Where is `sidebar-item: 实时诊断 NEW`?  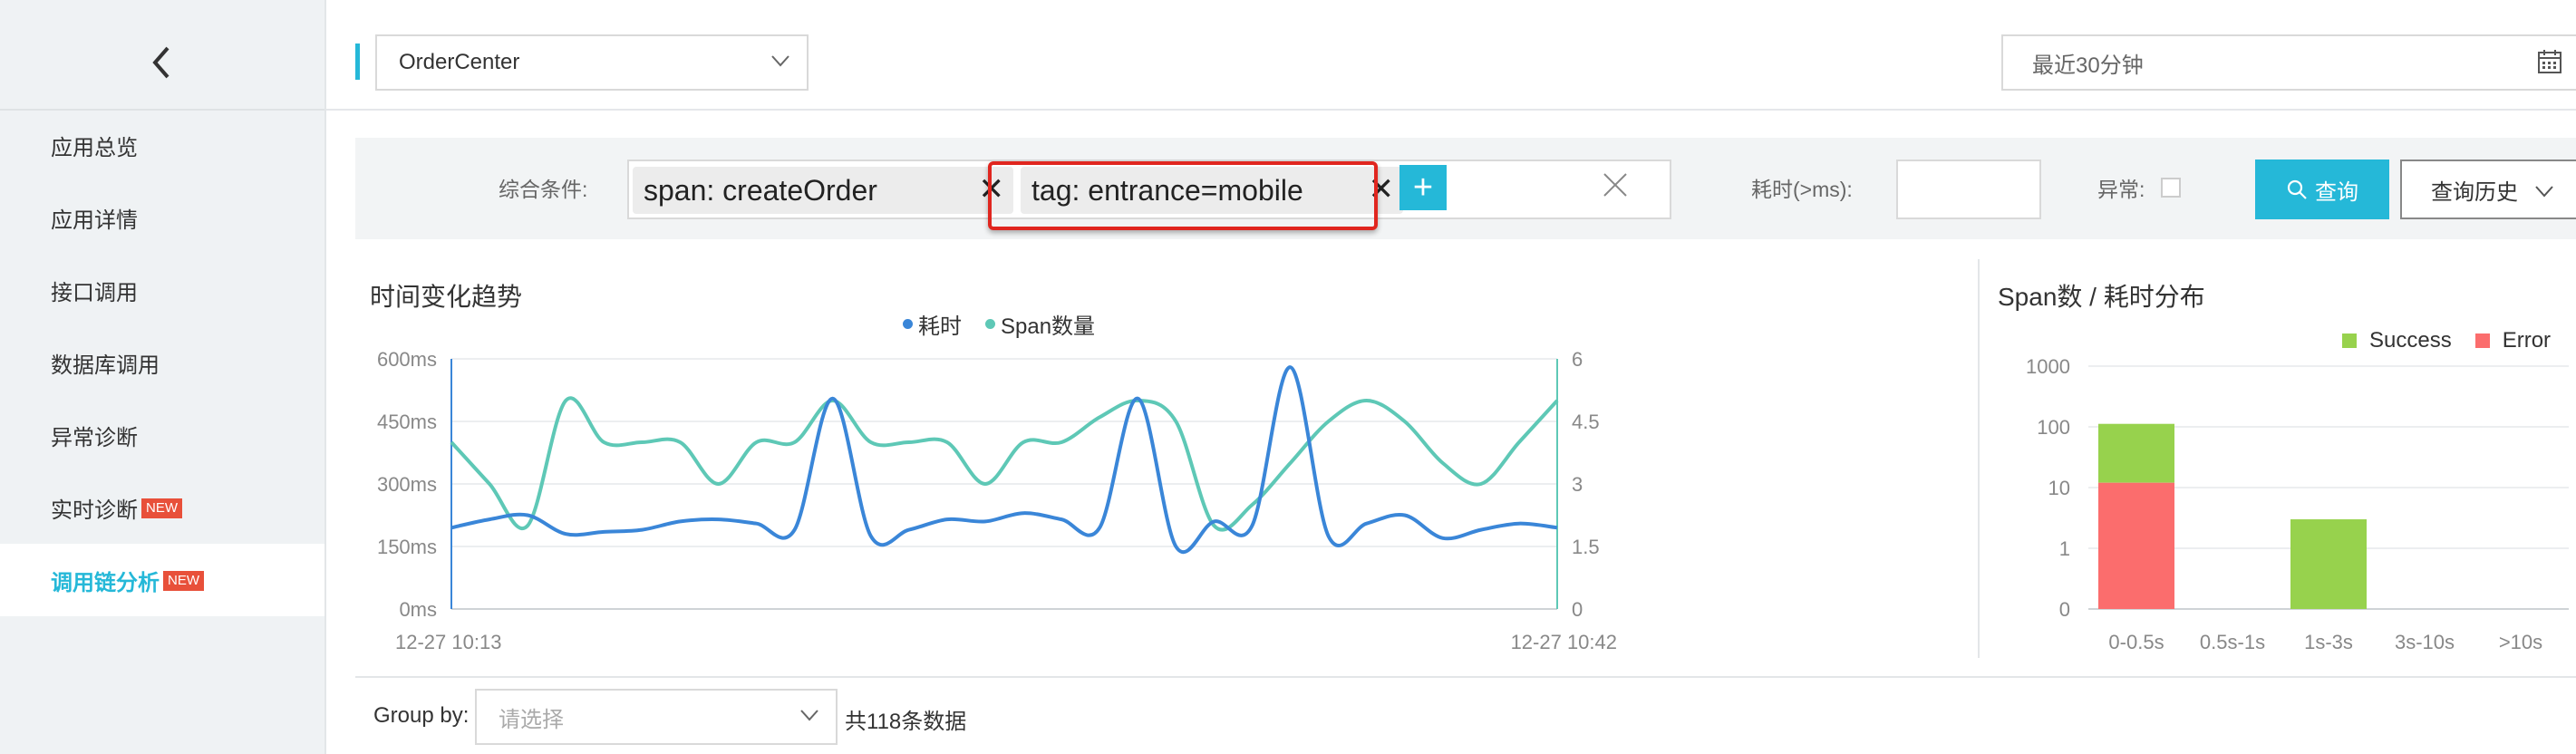
sidebar-item: 实时诊断 NEW is located at coordinates (162, 507).